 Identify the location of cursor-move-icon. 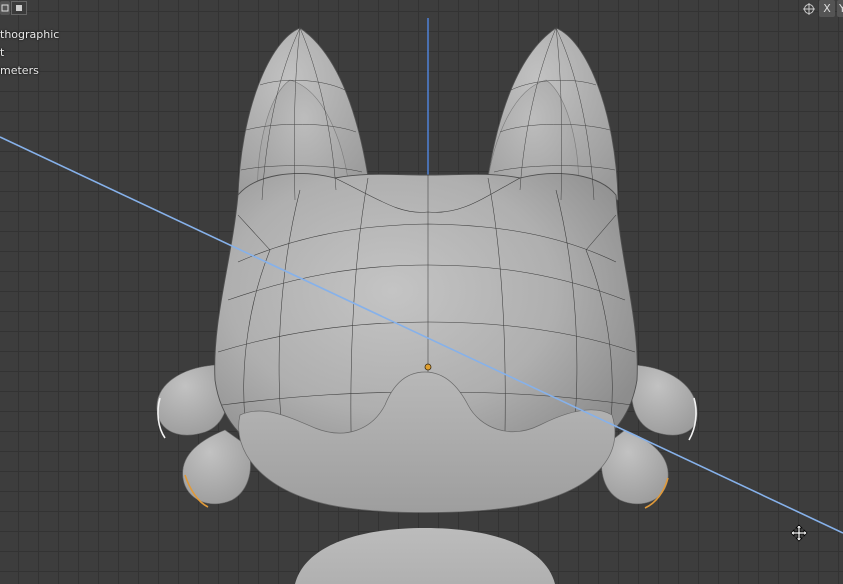
(799, 533).